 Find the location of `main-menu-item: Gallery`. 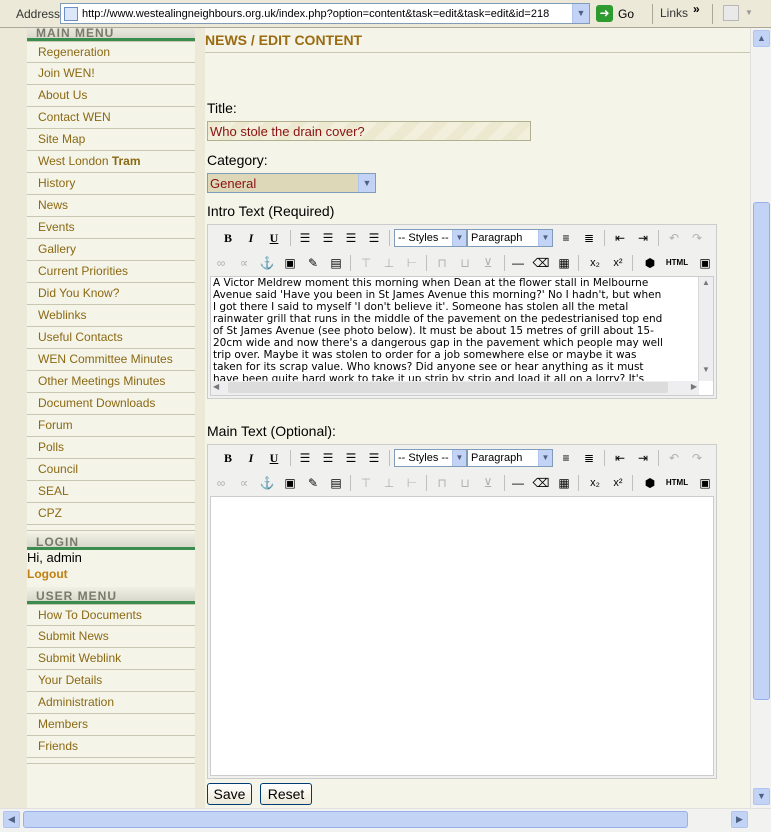

main-menu-item: Gallery is located at coordinates (111, 250).